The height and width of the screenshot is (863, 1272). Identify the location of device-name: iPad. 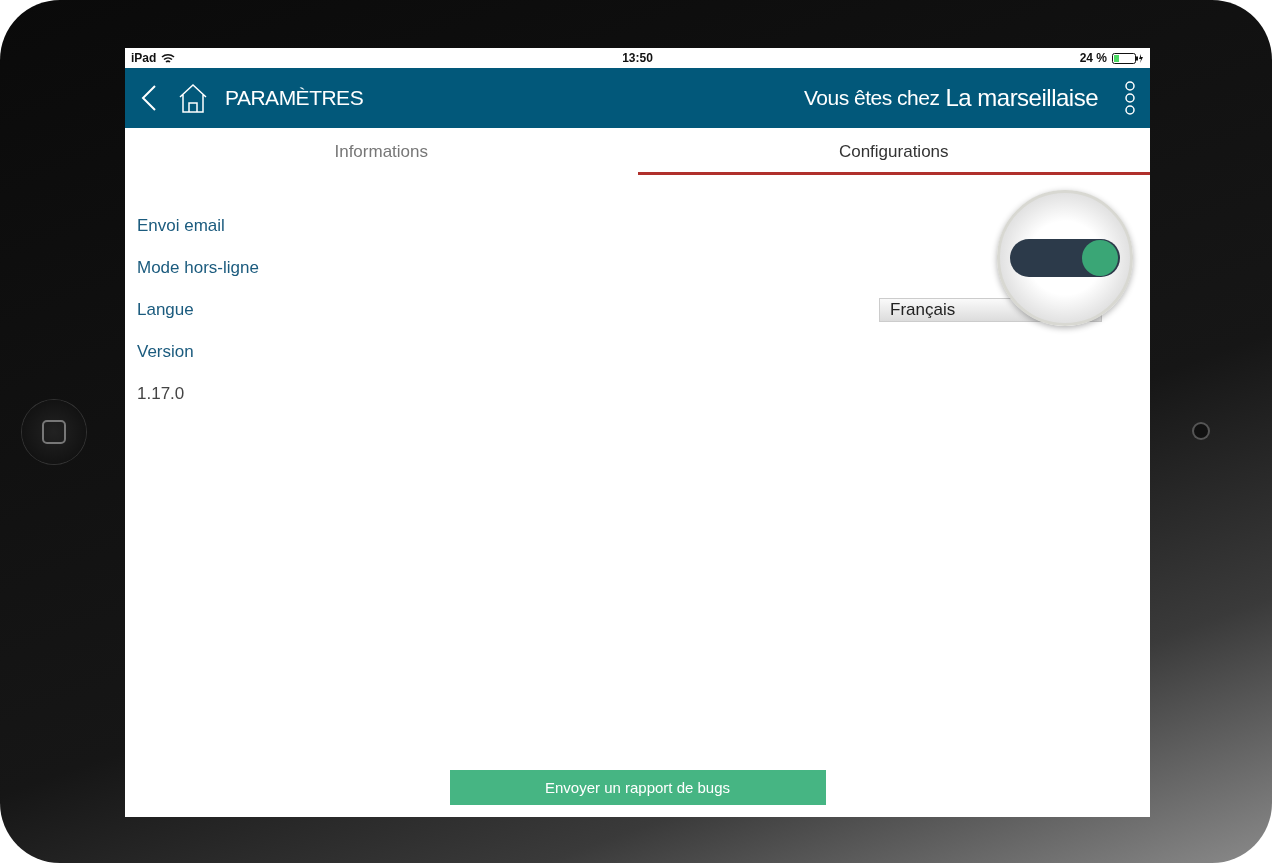
(144, 58).